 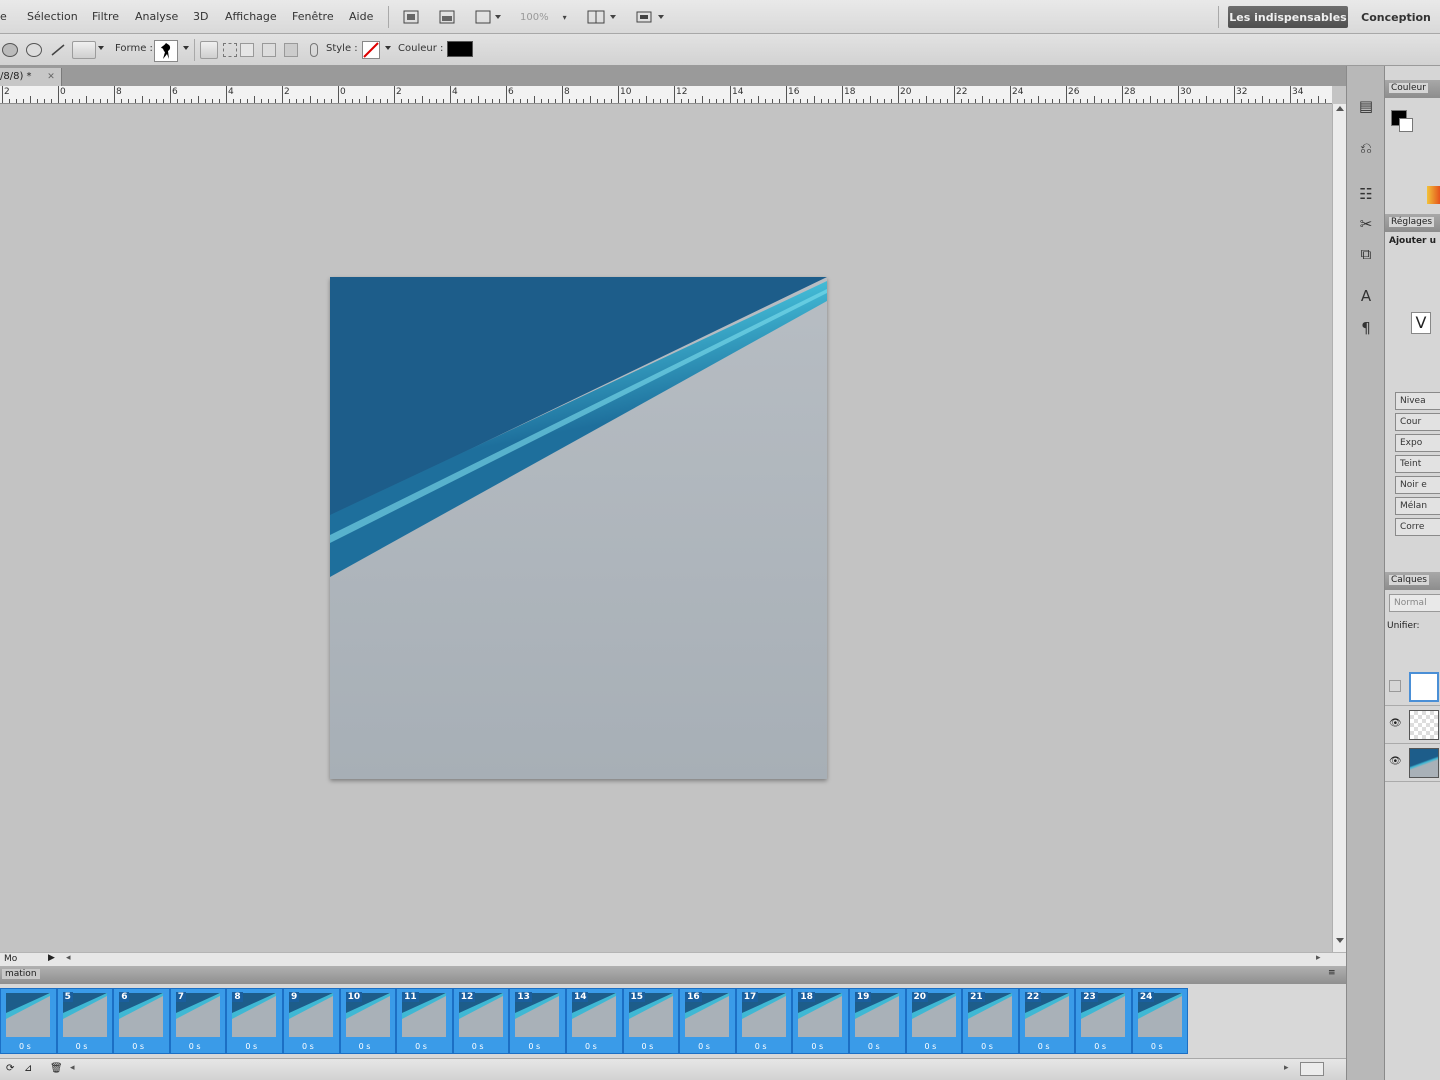 What do you see at coordinates (291, 50) in the screenshot?
I see `path-subtract-icon` at bounding box center [291, 50].